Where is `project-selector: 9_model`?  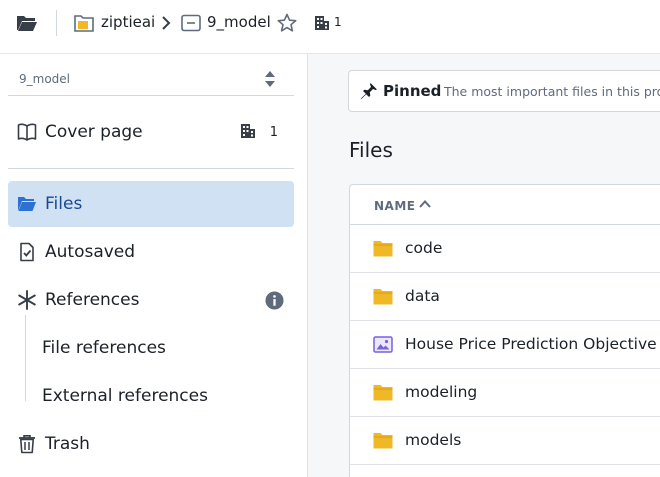 project-selector: 9_model is located at coordinates (151, 78).